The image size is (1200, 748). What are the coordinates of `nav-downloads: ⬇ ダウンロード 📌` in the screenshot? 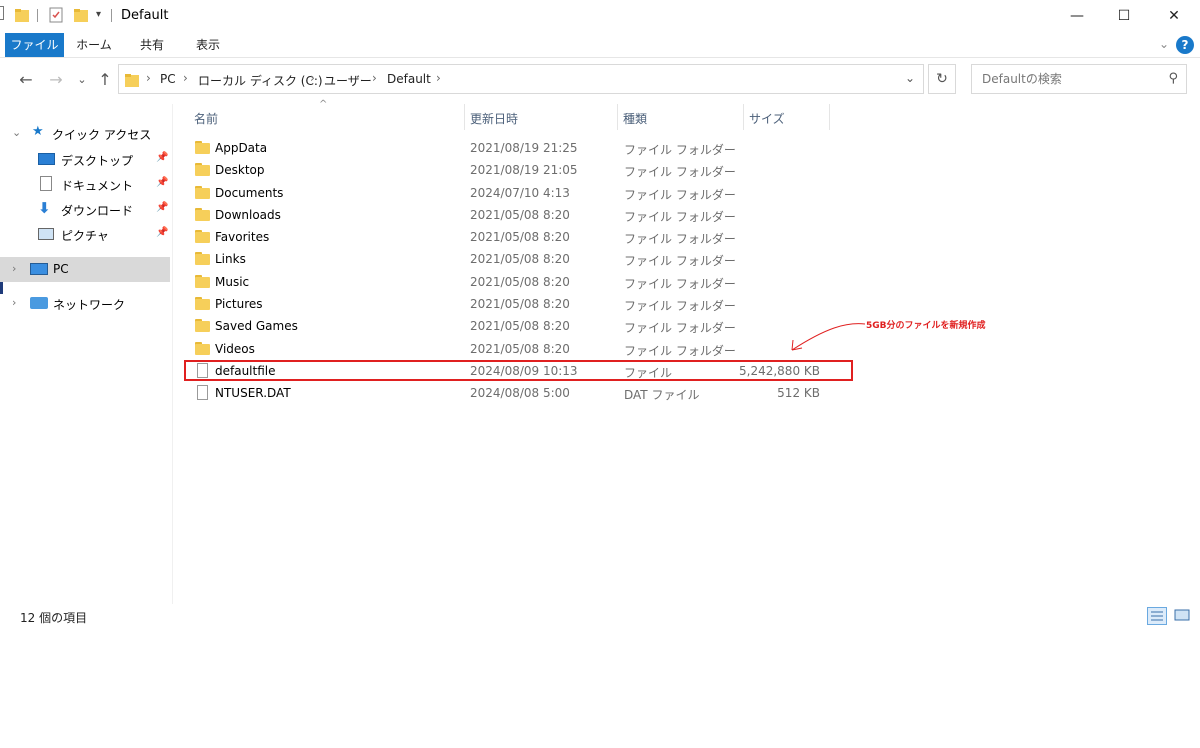 It's located at (85, 209).